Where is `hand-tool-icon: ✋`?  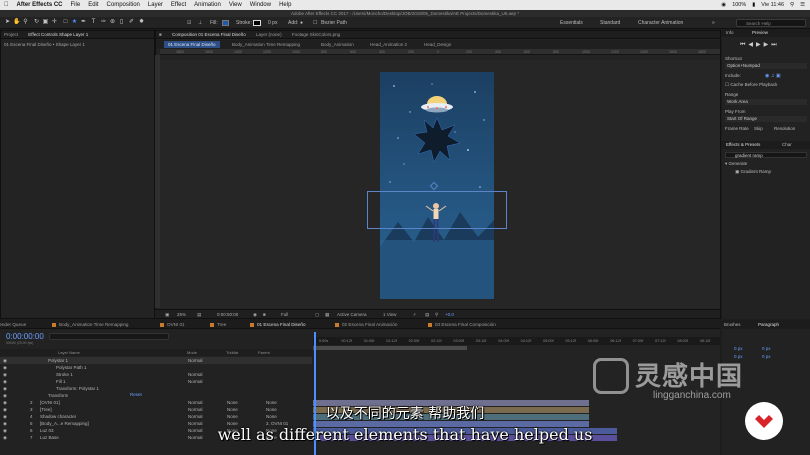 hand-tool-icon: ✋ is located at coordinates (16, 22).